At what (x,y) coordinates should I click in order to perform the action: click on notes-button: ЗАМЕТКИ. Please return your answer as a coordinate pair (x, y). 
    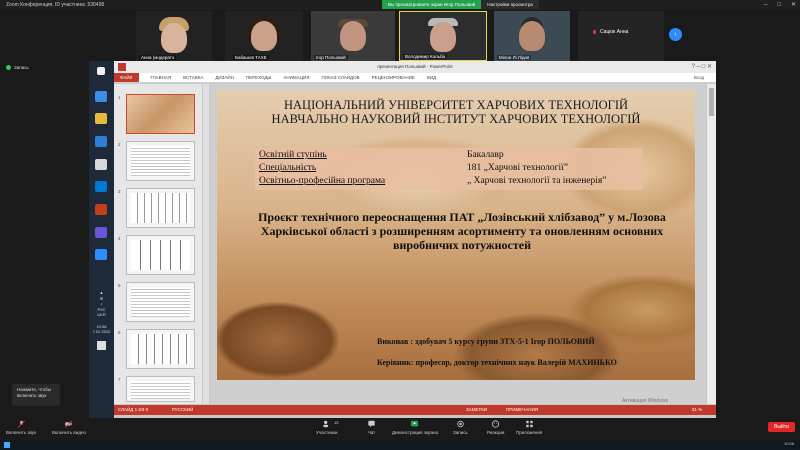
    Looking at the image, I should click on (476, 410).